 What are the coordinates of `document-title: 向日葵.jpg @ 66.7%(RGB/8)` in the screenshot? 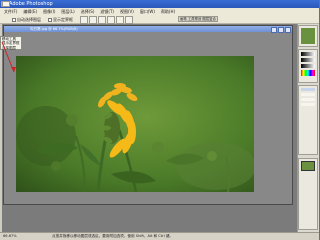 It's located at (54, 29).